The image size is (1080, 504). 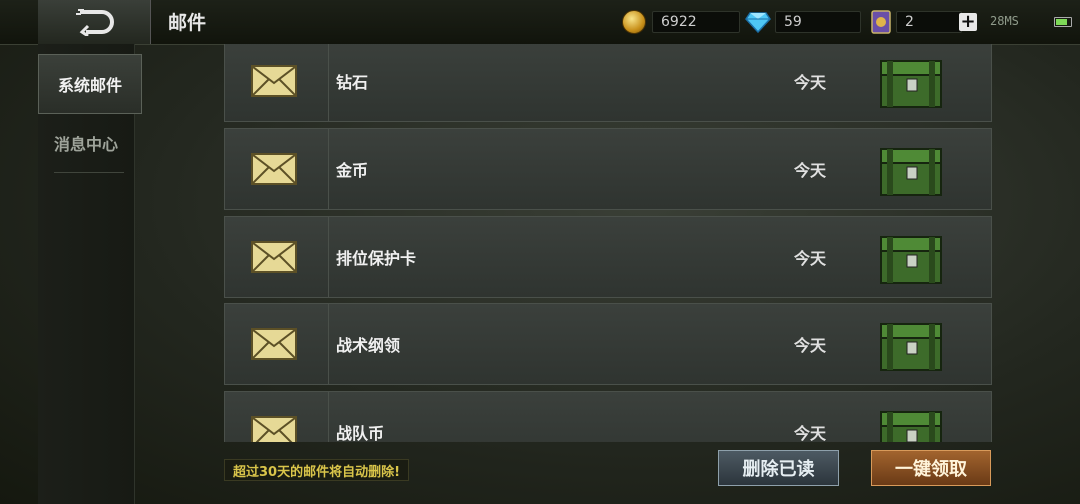 What do you see at coordinates (758, 22) in the screenshot?
I see `diamond-icon` at bounding box center [758, 22].